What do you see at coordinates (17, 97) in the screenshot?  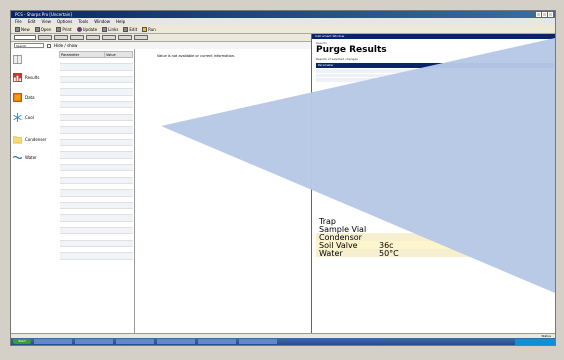 I see `data-icon` at bounding box center [17, 97].